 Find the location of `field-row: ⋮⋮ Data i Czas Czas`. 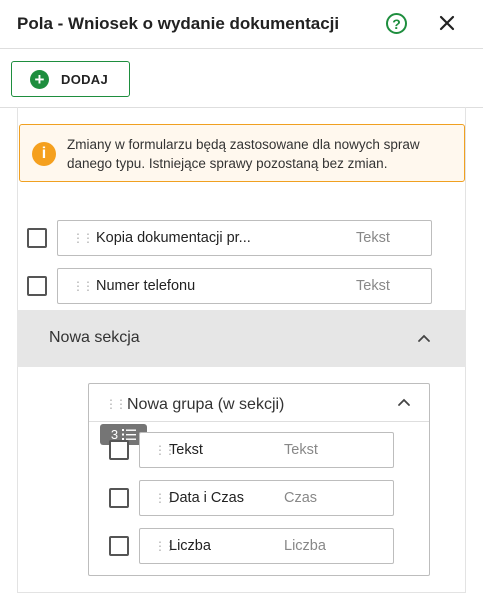

field-row: ⋮⋮ Data i Czas Czas is located at coordinates (266, 498).